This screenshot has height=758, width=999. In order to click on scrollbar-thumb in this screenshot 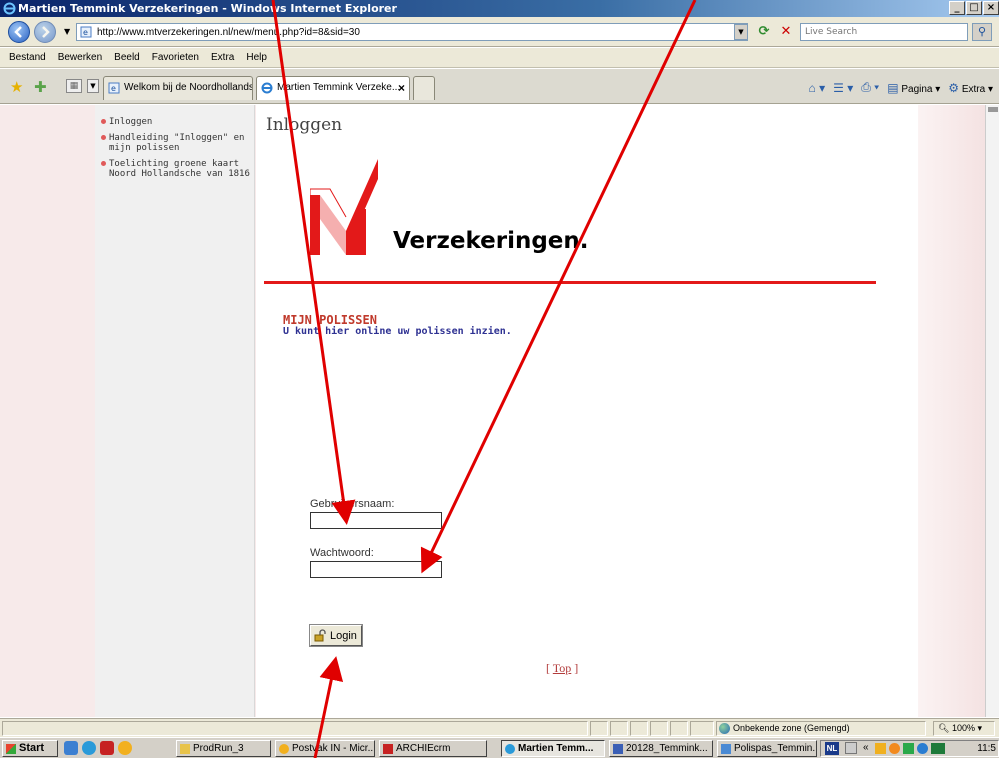, I will do `click(993, 109)`.